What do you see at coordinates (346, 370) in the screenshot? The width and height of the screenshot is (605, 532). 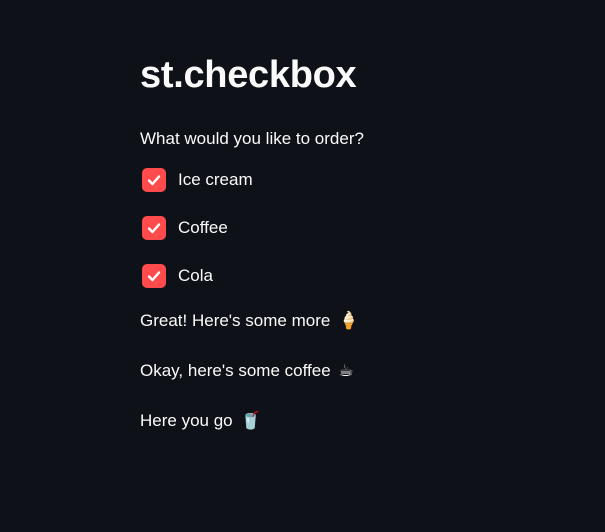 I see `coffee-icon: ☕` at bounding box center [346, 370].